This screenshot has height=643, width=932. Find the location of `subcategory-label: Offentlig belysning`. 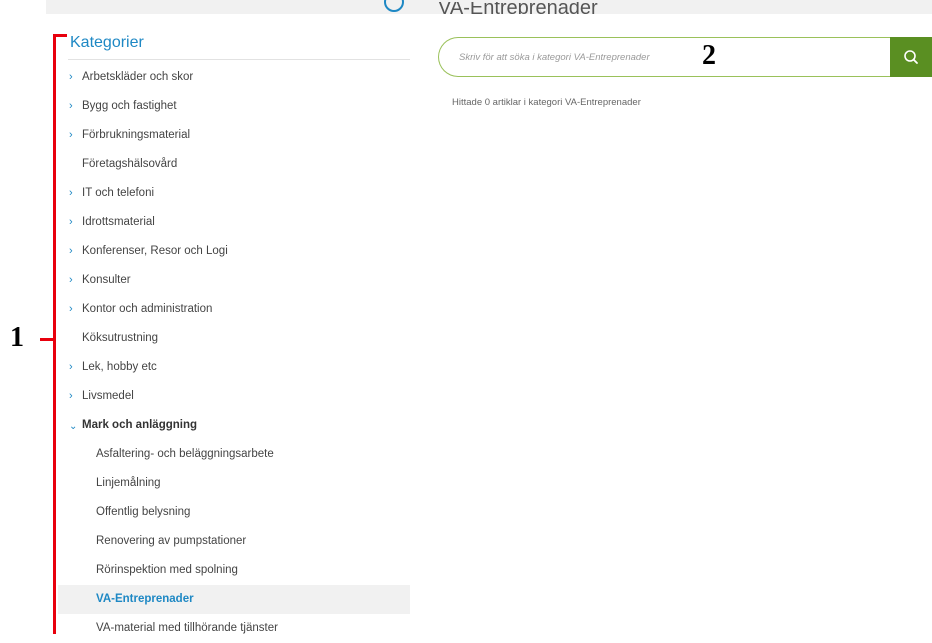

subcategory-label: Offentlig belysning is located at coordinates (143, 512).